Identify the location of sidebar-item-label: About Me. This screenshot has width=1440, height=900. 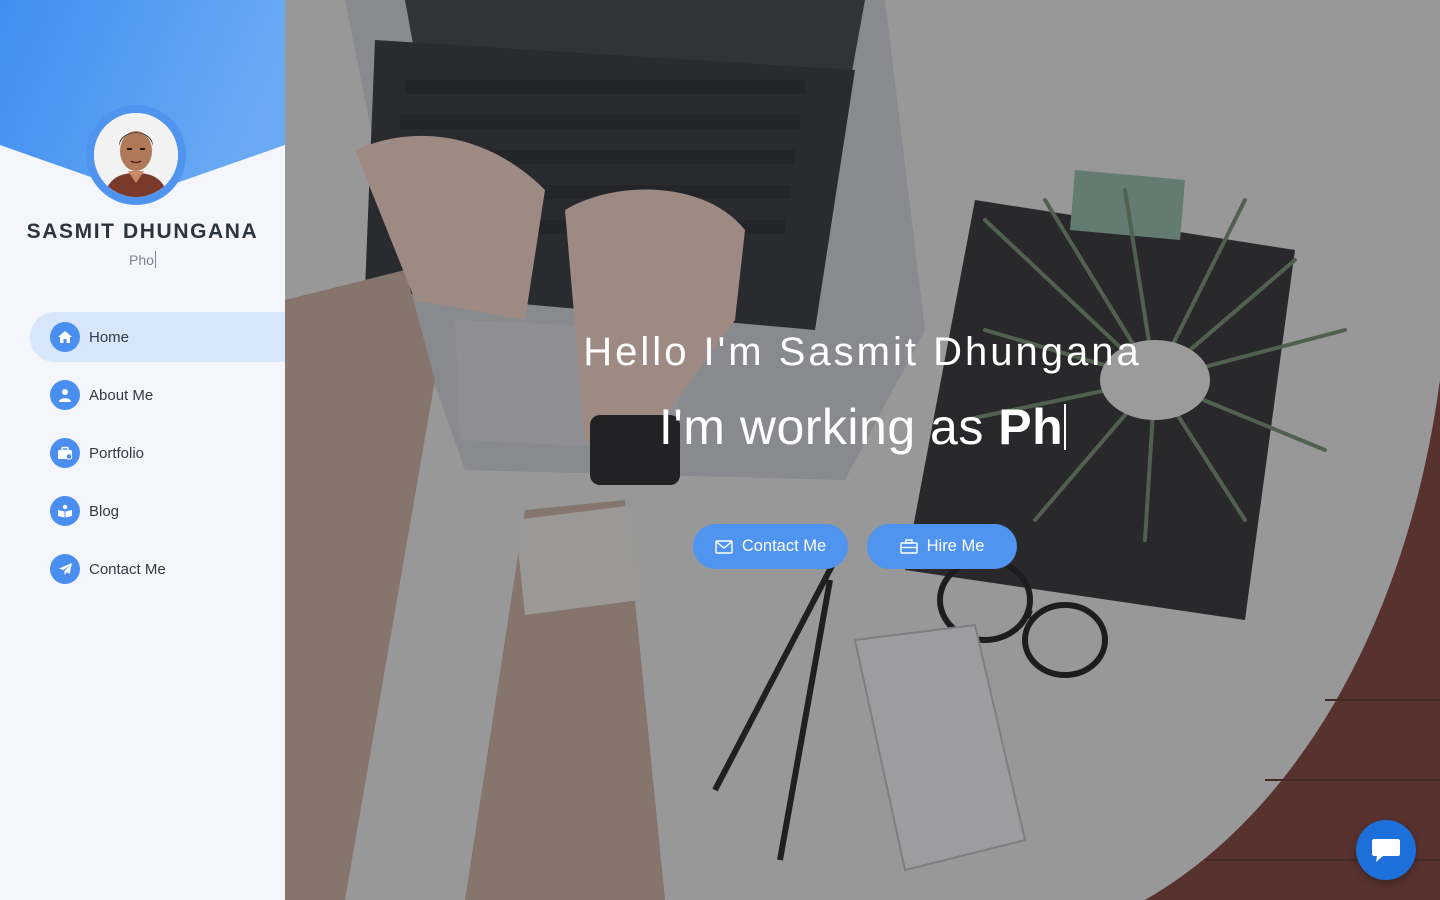
(121, 395).